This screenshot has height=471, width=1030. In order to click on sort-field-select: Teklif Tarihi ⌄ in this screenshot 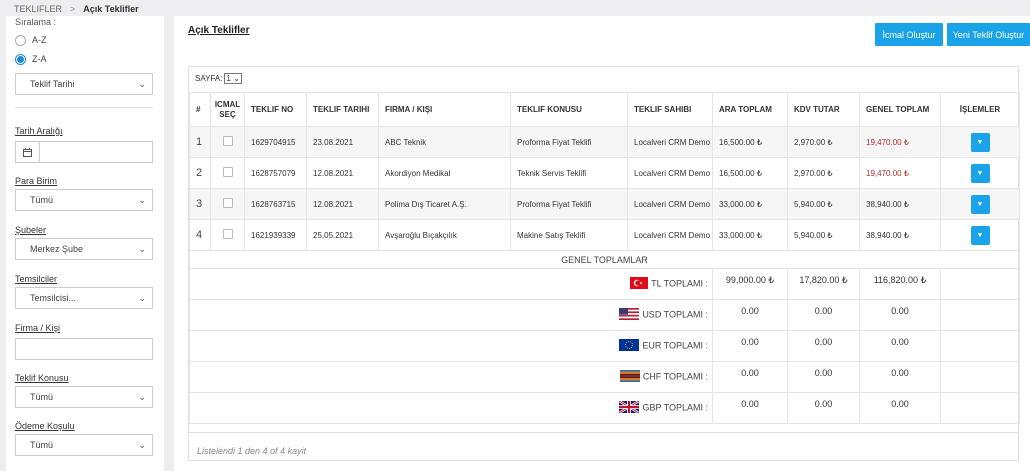, I will do `click(84, 84)`.